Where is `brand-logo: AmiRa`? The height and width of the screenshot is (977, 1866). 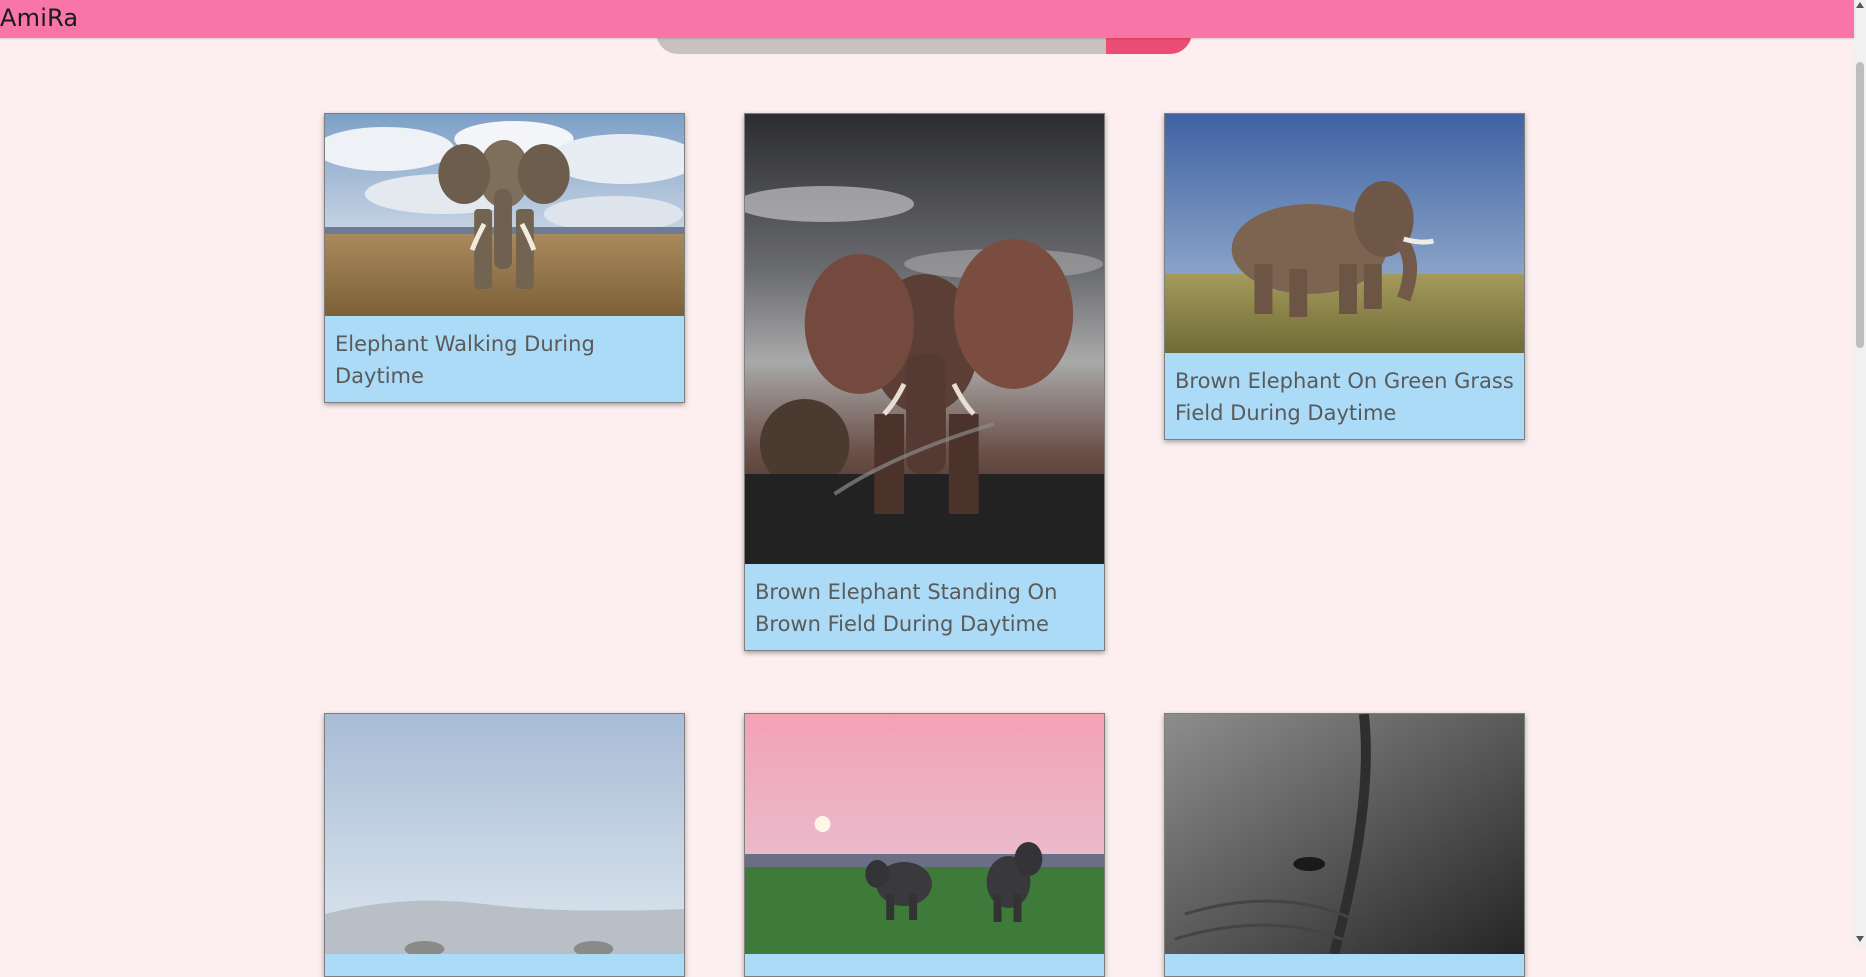 brand-logo: AmiRa is located at coordinates (39, 18).